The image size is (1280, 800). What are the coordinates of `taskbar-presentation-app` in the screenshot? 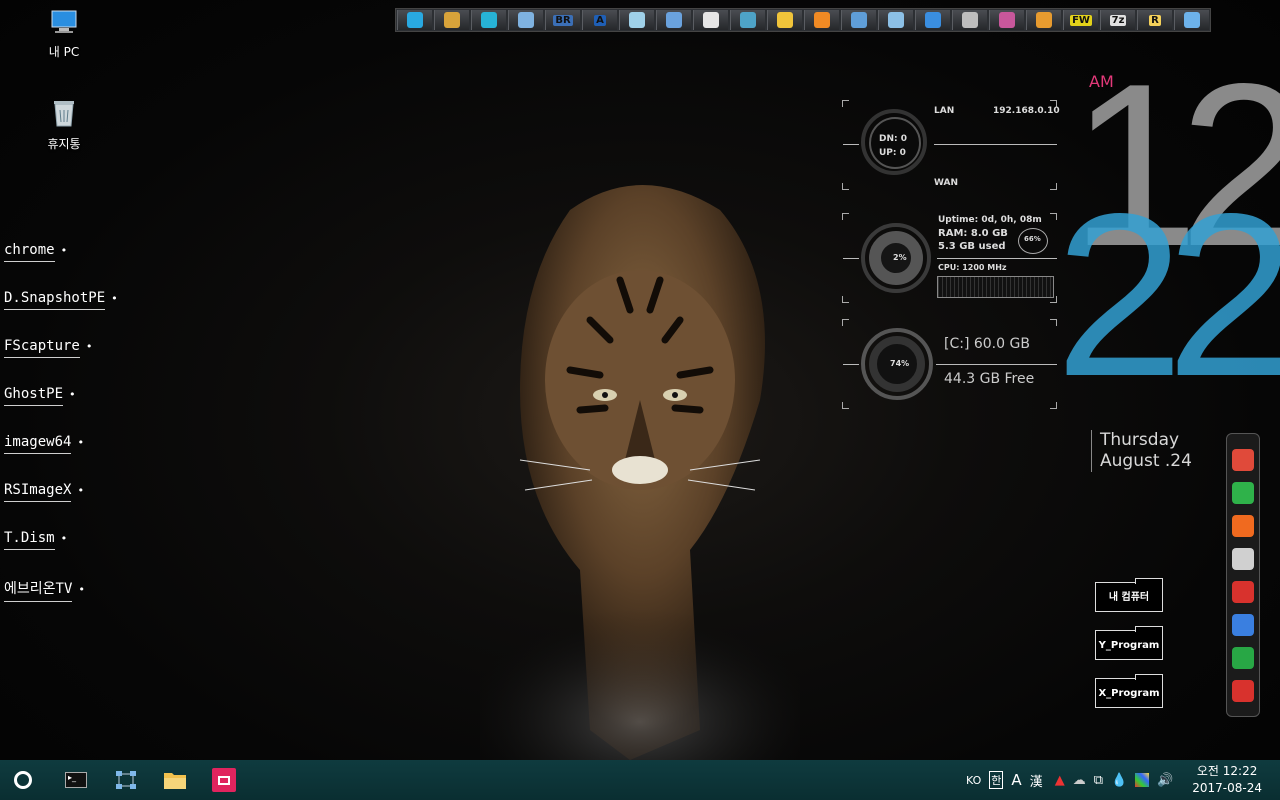 It's located at (224, 780).